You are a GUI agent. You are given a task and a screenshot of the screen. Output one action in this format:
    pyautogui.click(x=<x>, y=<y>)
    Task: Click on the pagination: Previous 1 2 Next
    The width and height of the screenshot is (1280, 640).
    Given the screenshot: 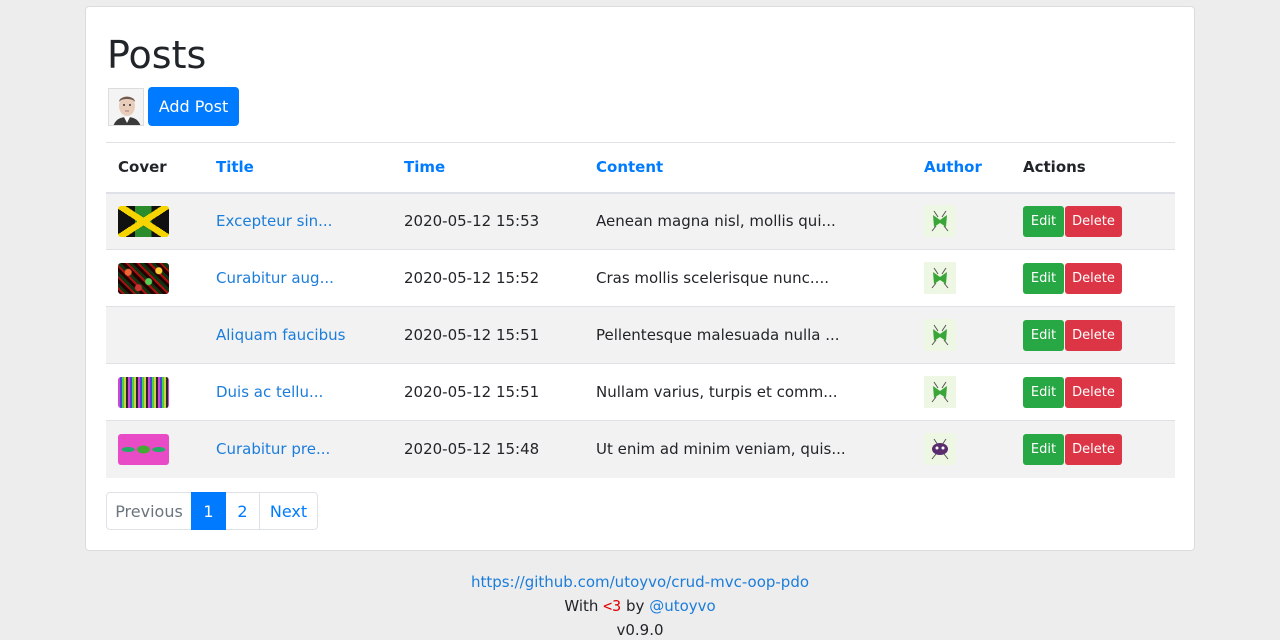 What is the action you would take?
    pyautogui.click(x=212, y=511)
    